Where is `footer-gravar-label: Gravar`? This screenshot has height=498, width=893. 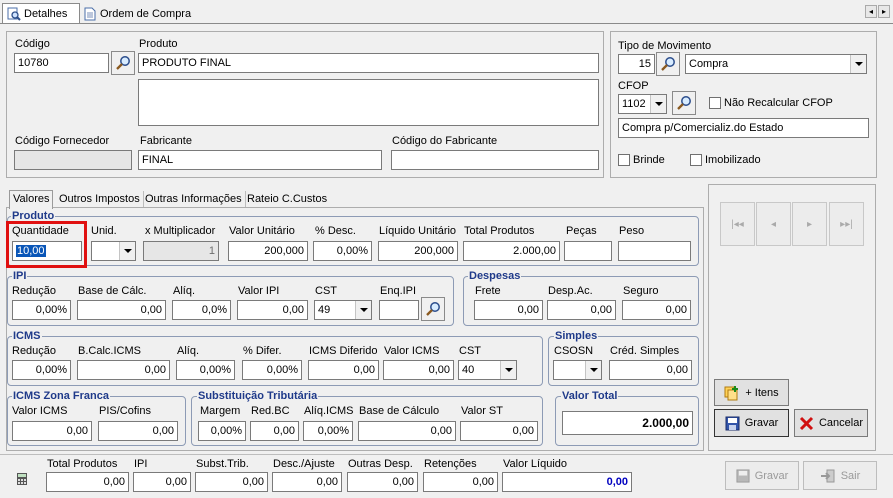
footer-gravar-label: Gravar is located at coordinates (771, 475).